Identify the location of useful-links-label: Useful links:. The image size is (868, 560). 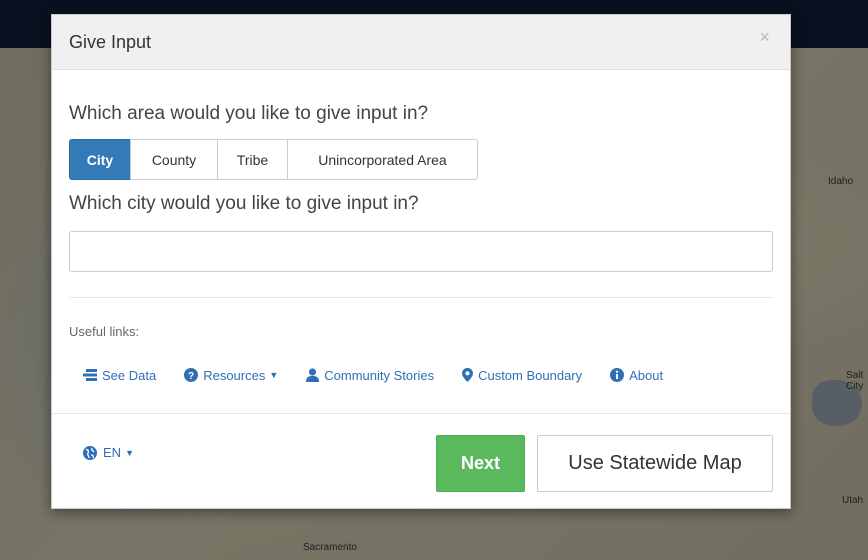
(104, 331).